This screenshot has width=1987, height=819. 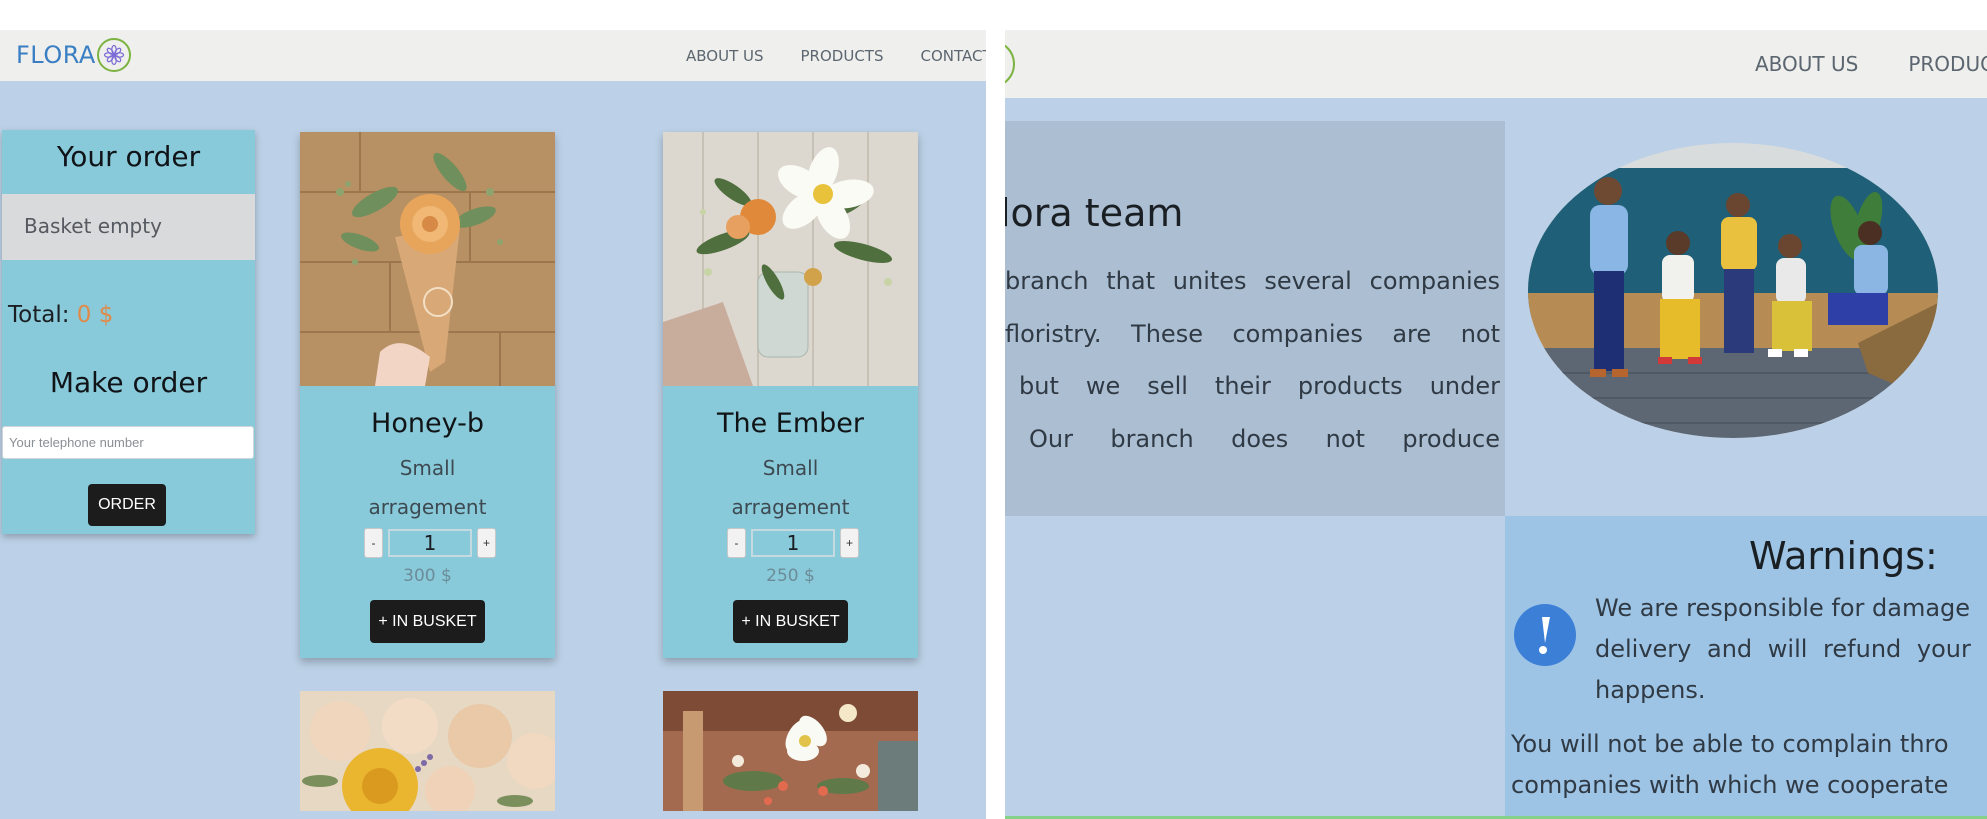 What do you see at coordinates (790, 423) in the screenshot?
I see `product-name: The Ember` at bounding box center [790, 423].